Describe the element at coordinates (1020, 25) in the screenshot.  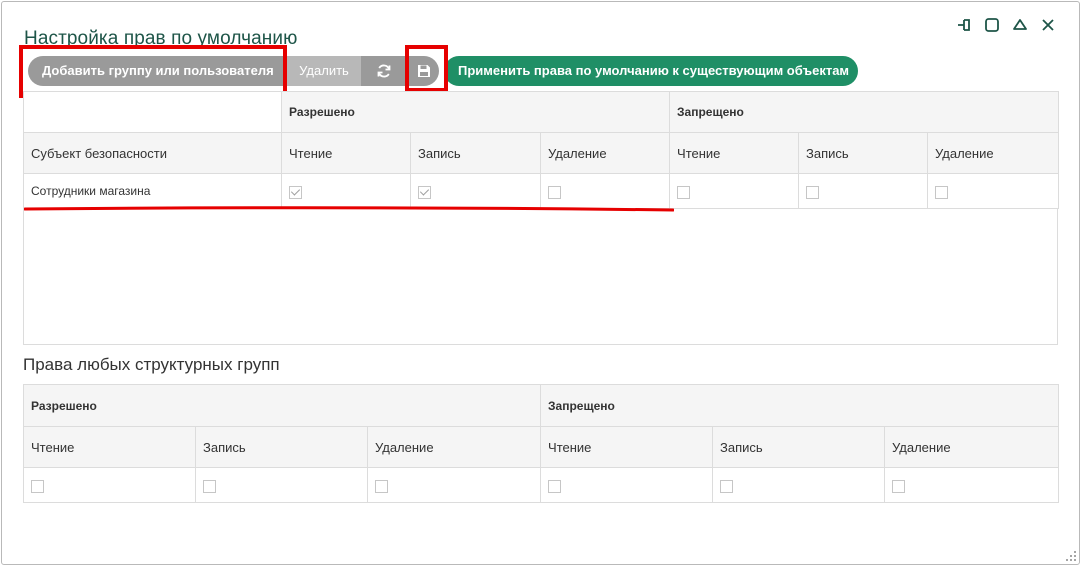
I see `collapse-icon` at that location.